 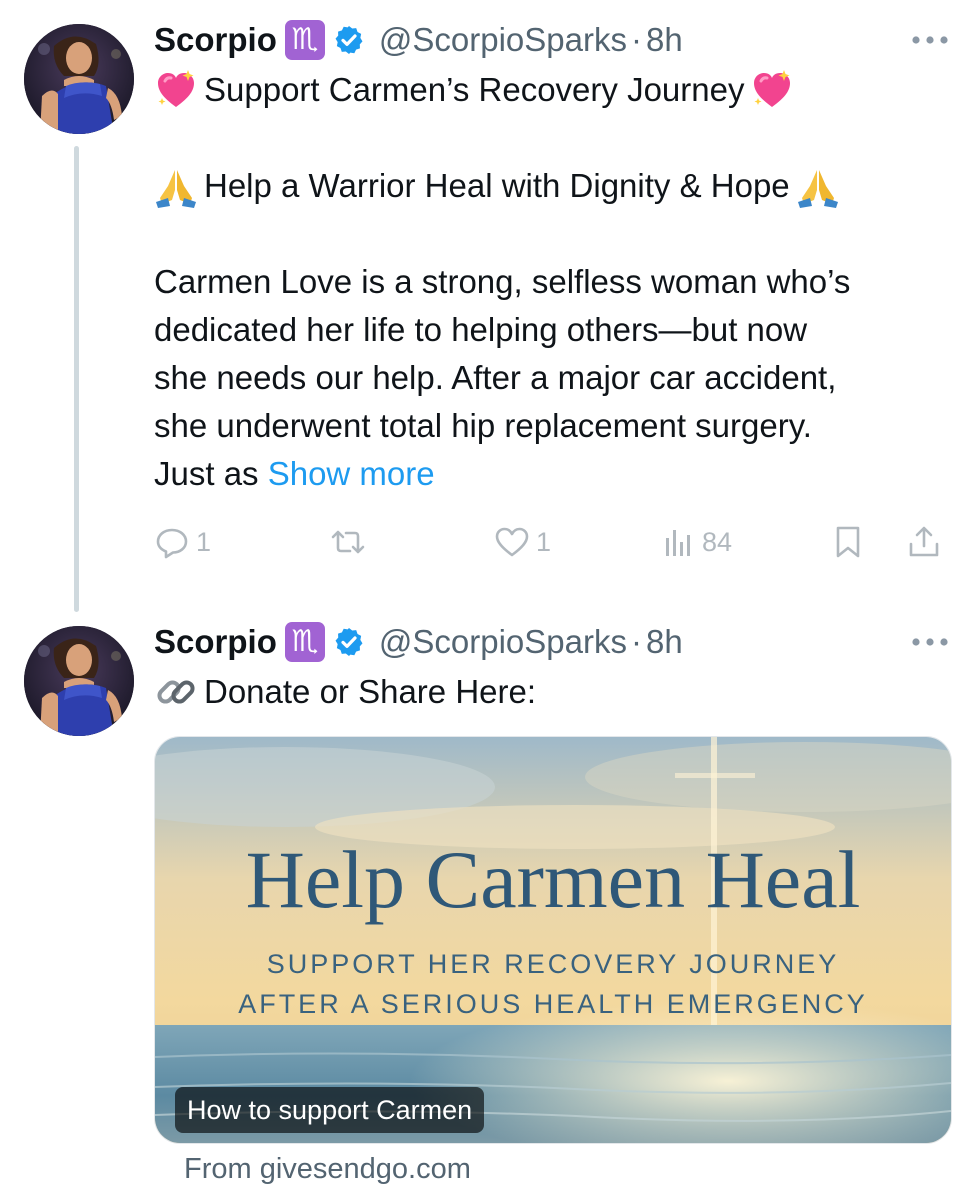 What do you see at coordinates (553, 1004) in the screenshot?
I see `card-subtitle-line-2: AFTER A SERIOUS HEALTH EMERGENCY` at bounding box center [553, 1004].